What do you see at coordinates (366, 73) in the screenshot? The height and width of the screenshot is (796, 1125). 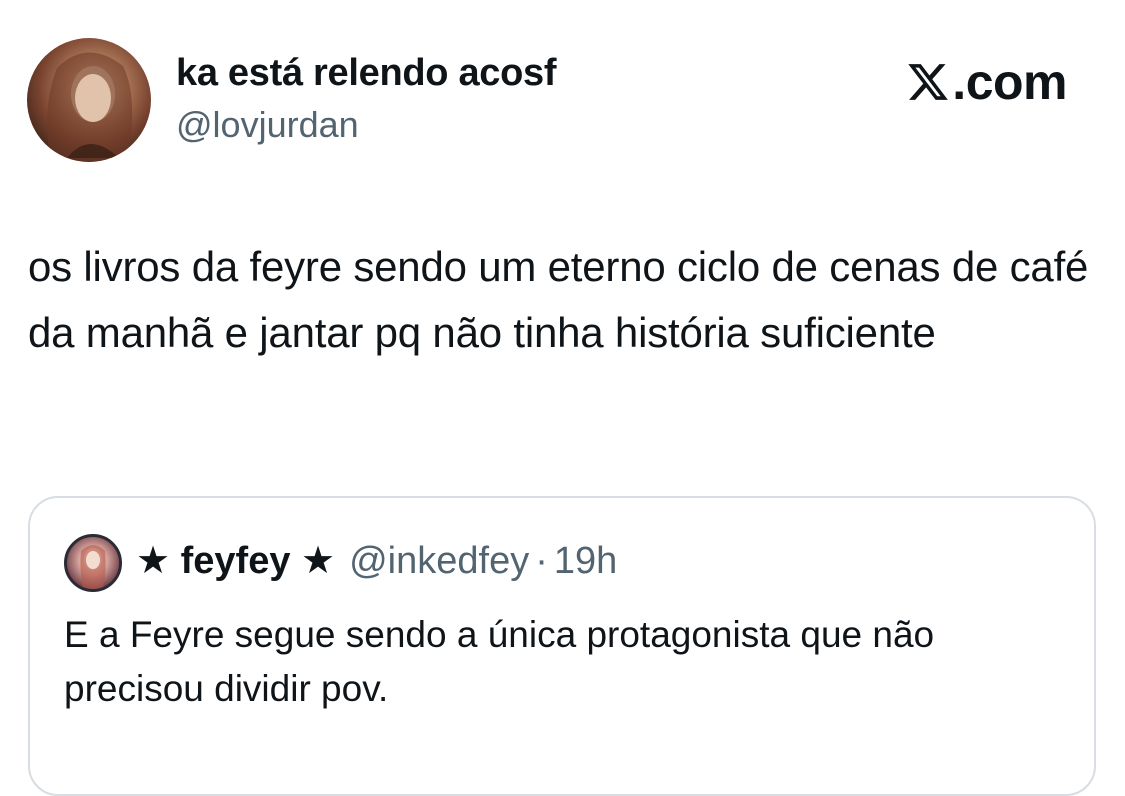 I see `author-display-name: ka está relendo acosf` at bounding box center [366, 73].